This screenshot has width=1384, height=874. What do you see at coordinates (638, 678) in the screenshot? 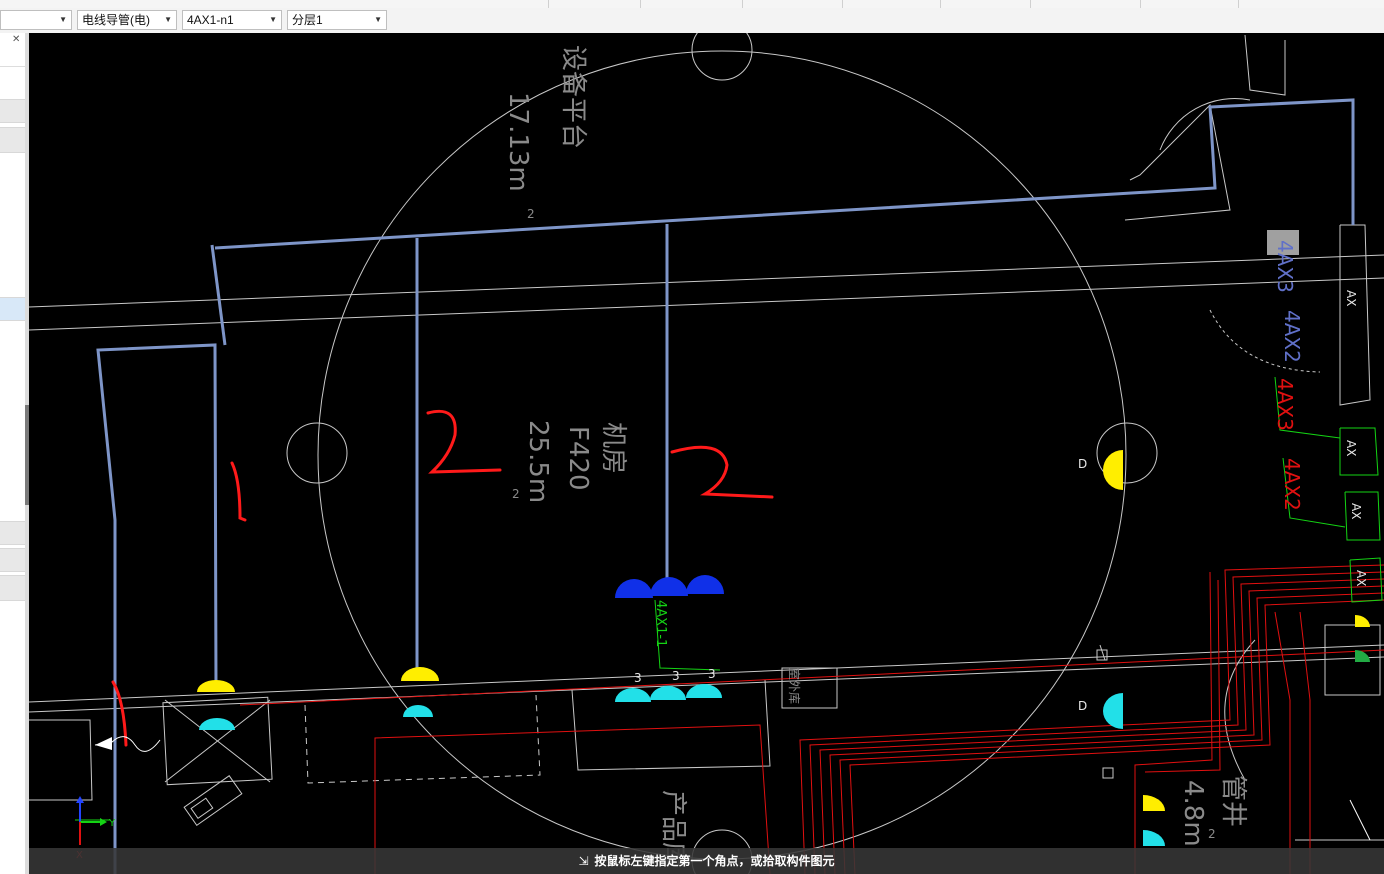
I see `count-1: 3` at bounding box center [638, 678].